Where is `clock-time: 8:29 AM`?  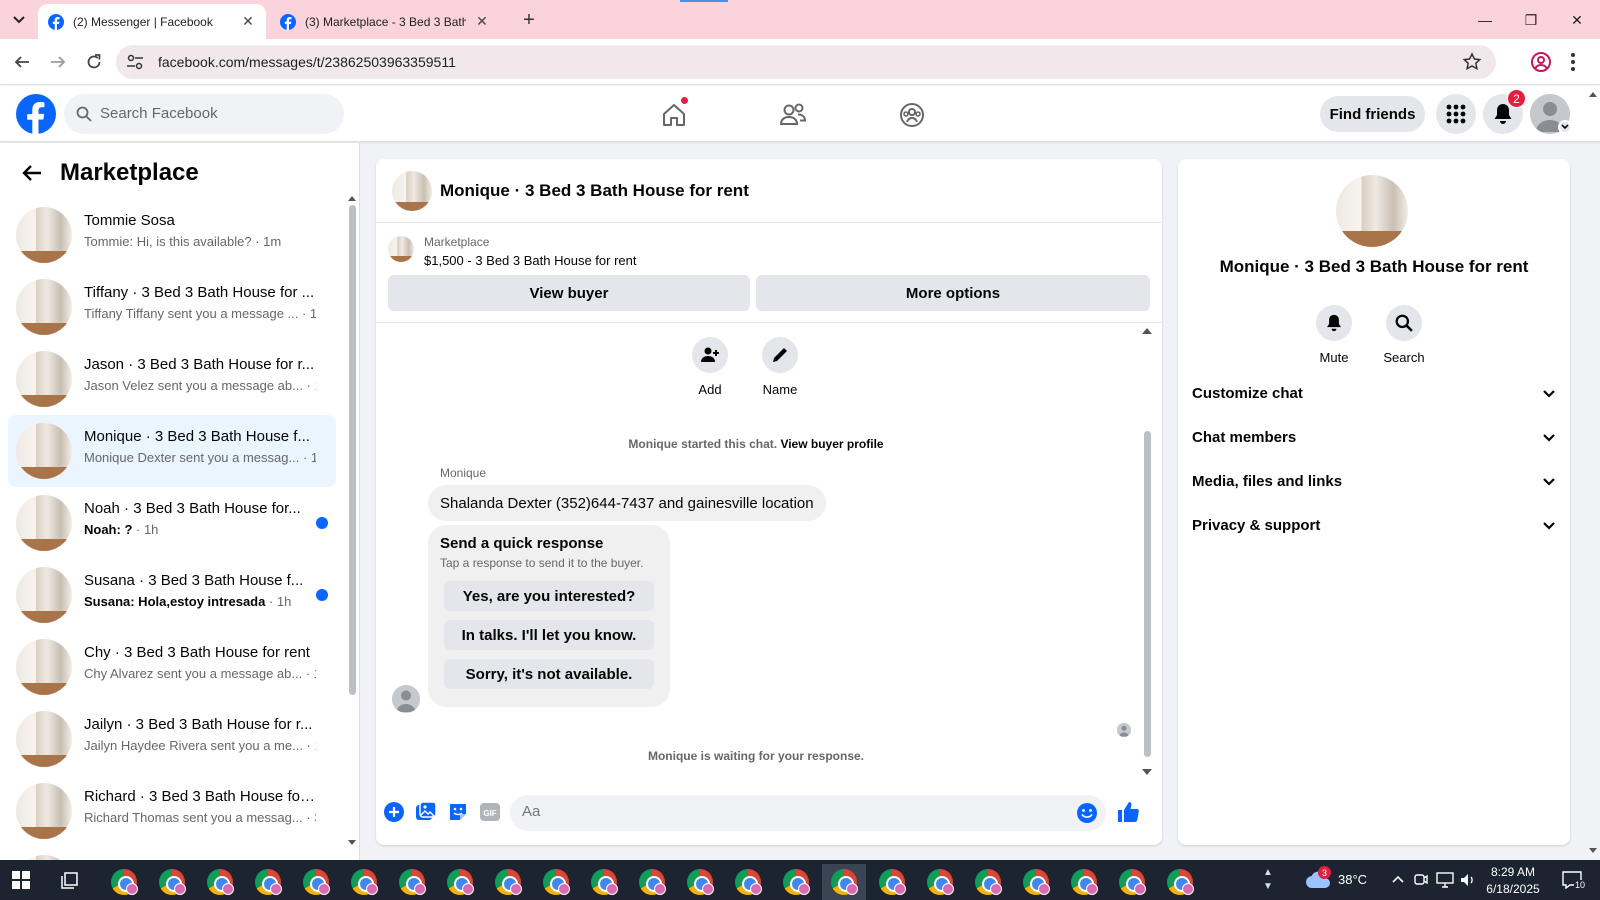
clock-time: 8:29 AM is located at coordinates (1513, 872).